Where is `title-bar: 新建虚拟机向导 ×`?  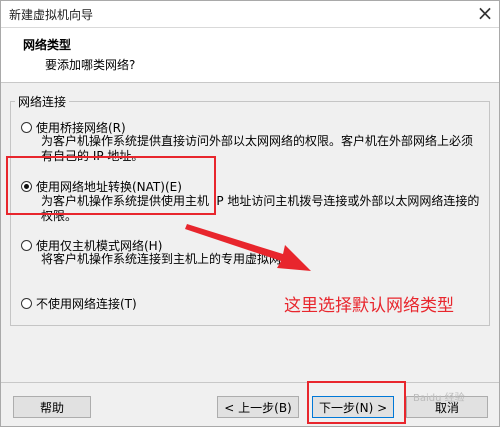
title-bar: 新建虚拟机向导 × is located at coordinates (250, 14).